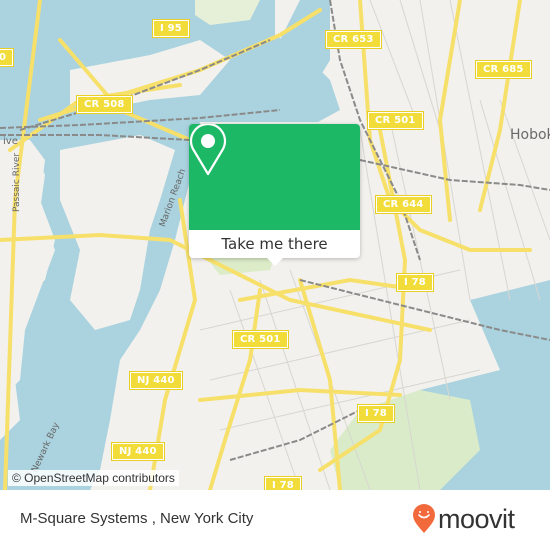 The height and width of the screenshot is (550, 550). I want to click on road-shield-i78-east: I 78, so click(415, 282).